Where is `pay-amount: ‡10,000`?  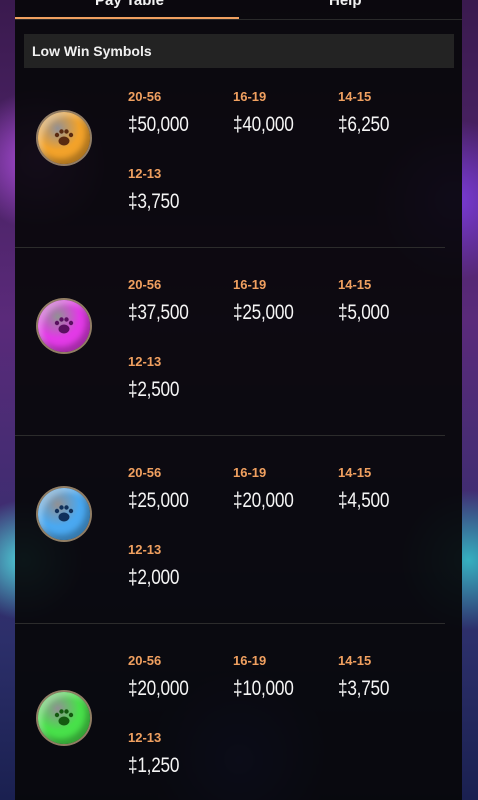 pay-amount: ‡10,000 is located at coordinates (263, 688).